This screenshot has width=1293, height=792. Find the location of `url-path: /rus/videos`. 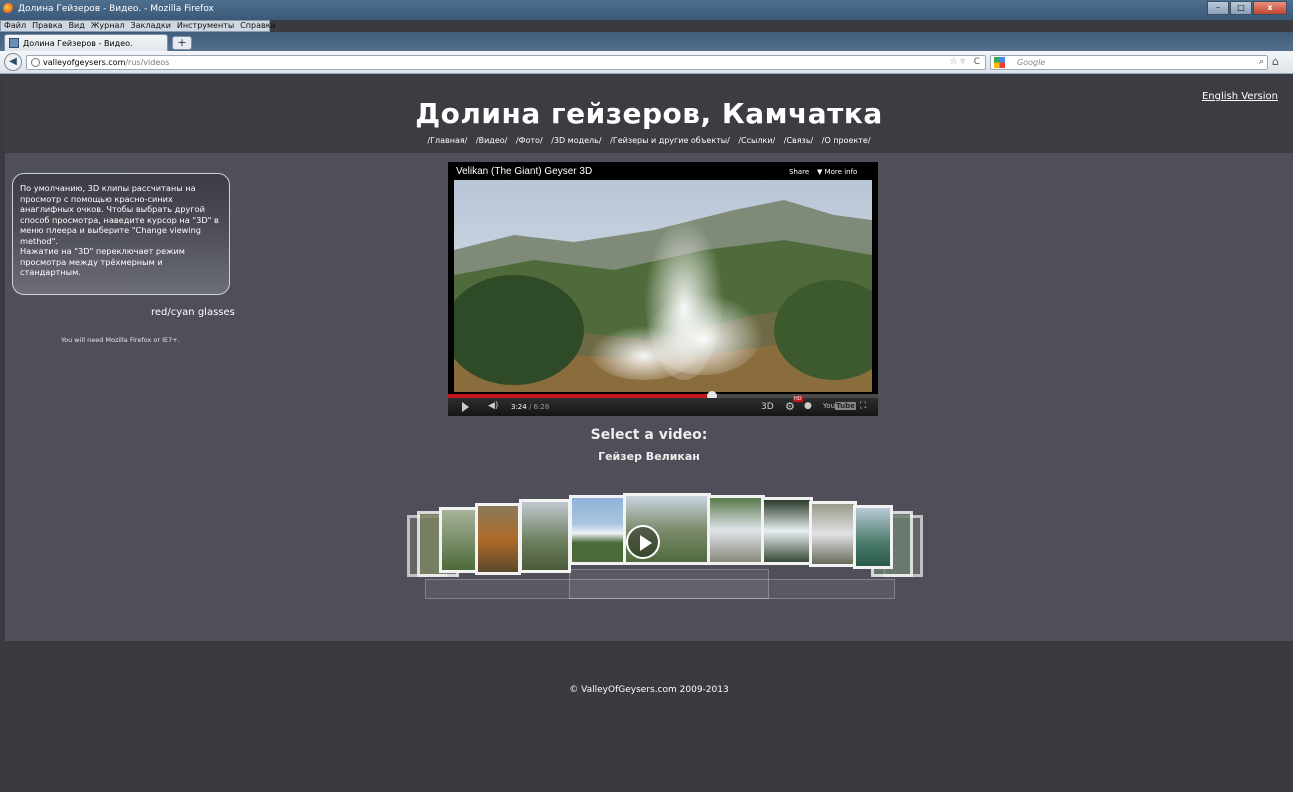

url-path: /rus/videos is located at coordinates (147, 62).